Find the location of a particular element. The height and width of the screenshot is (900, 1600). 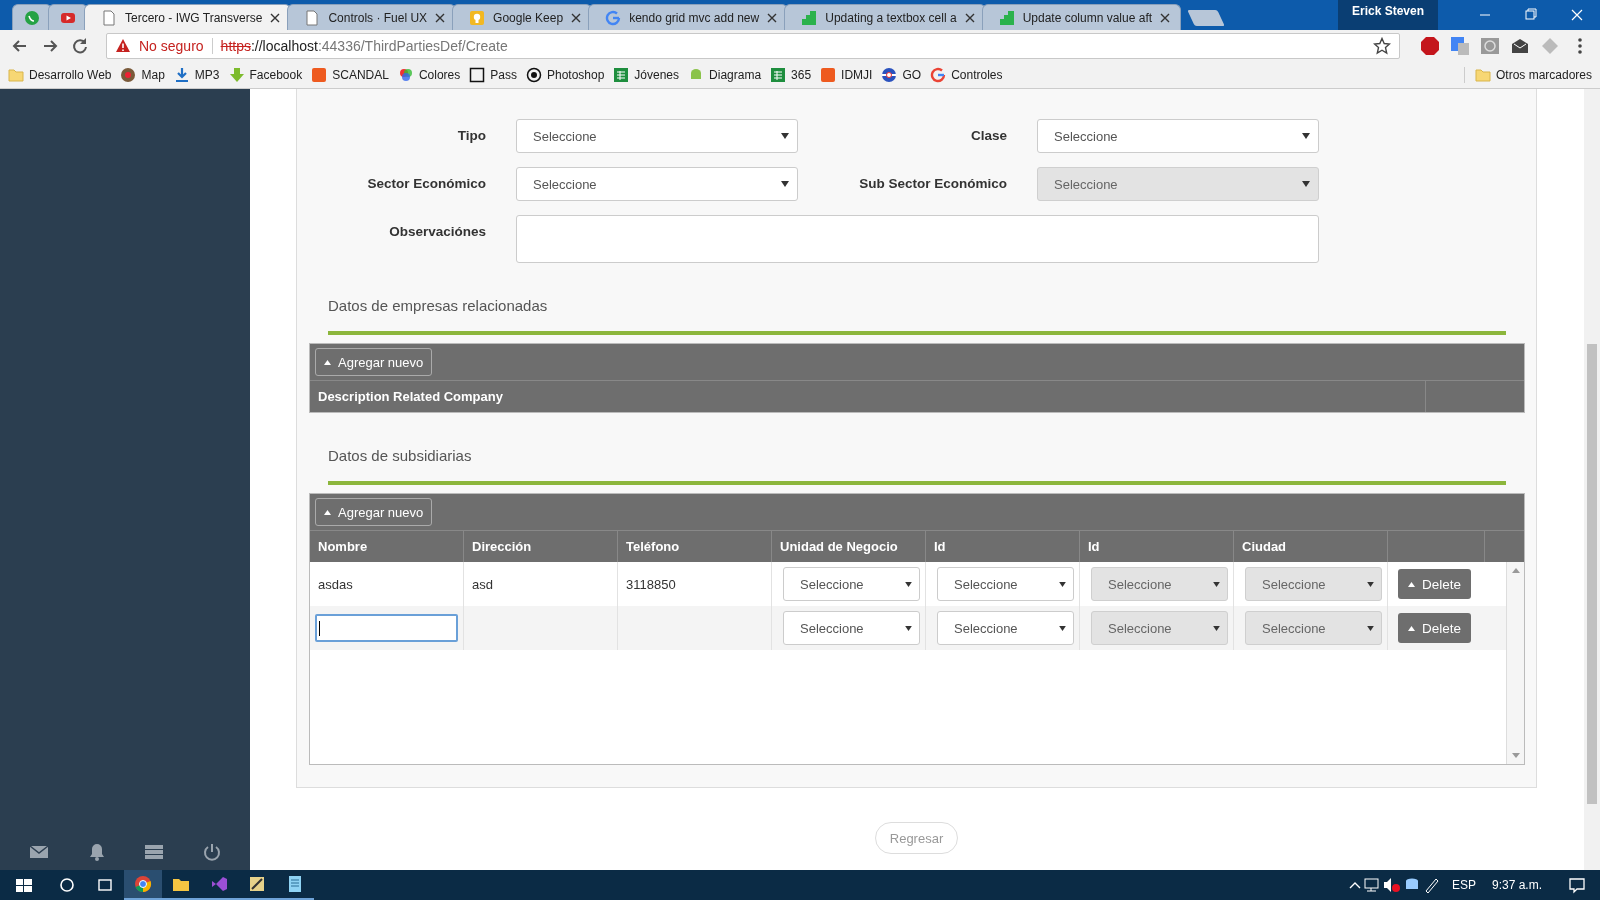

bookmark-link: Controles is located at coordinates (966, 75).